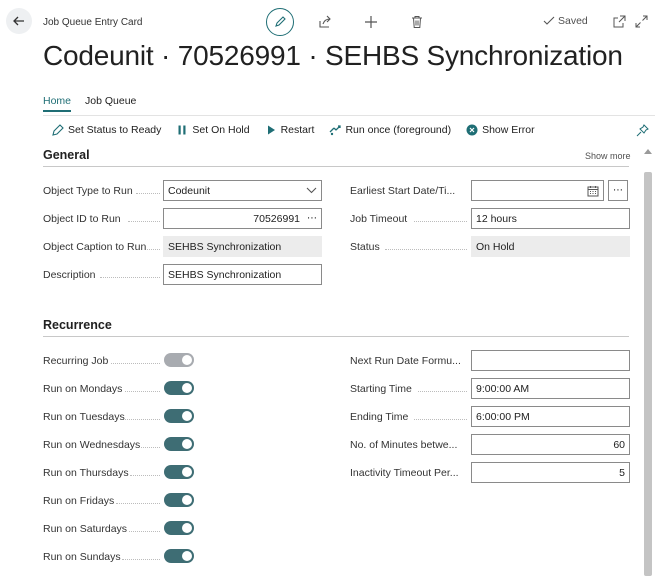  Describe the element at coordinates (503, 388) in the screenshot. I see `starting-time-value: 9:00:00 AM` at that location.